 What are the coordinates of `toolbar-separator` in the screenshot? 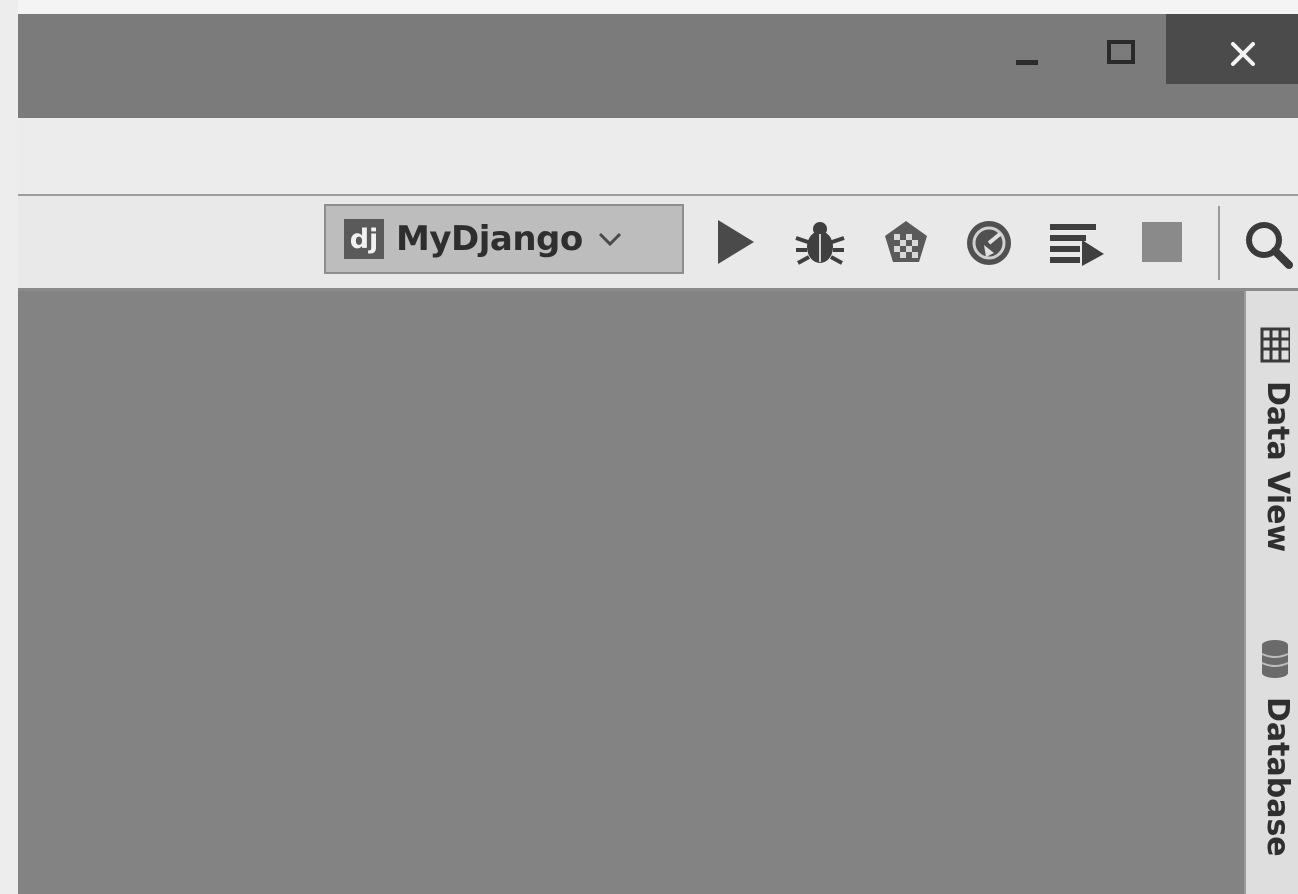 It's located at (1219, 243).